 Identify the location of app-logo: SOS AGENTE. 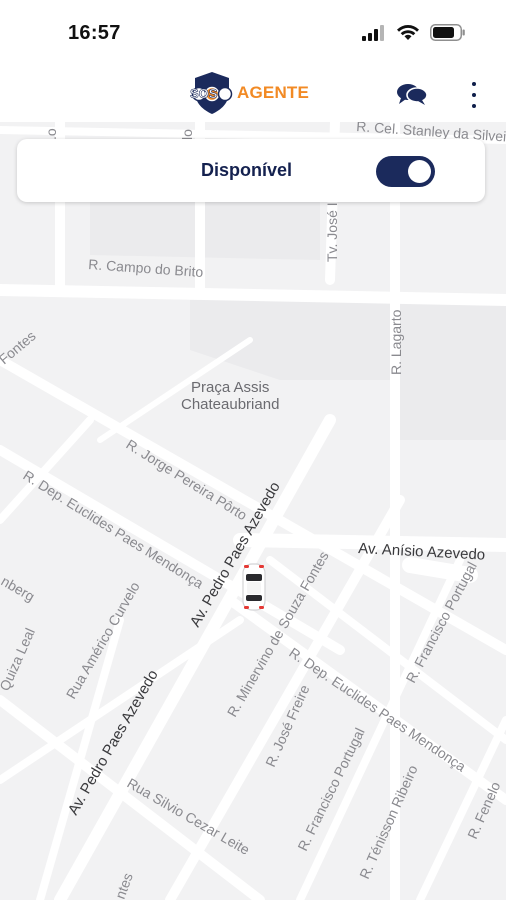
(249, 93).